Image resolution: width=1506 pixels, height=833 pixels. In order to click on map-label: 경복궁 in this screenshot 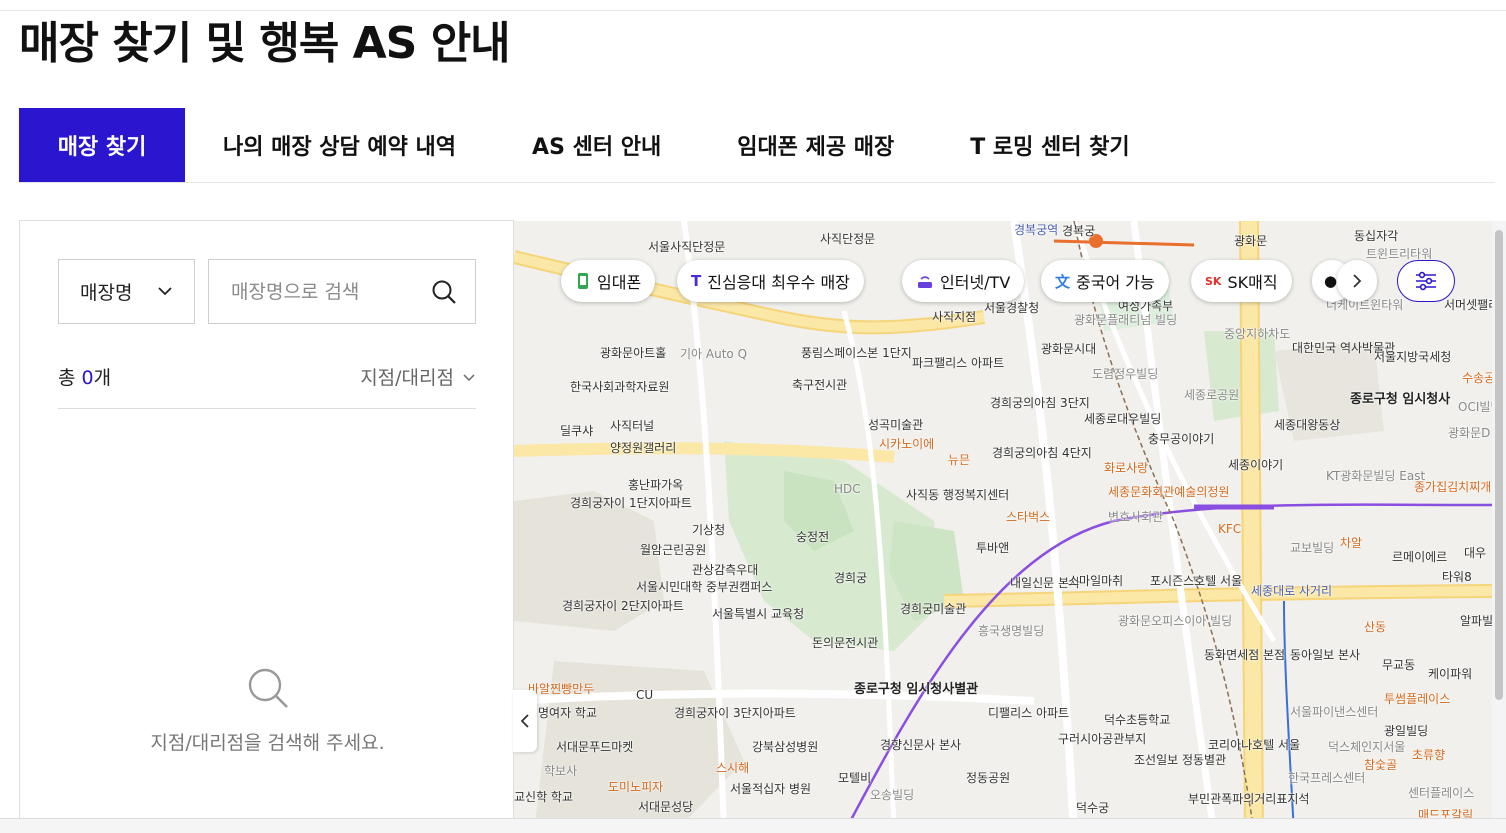, I will do `click(1079, 231)`.